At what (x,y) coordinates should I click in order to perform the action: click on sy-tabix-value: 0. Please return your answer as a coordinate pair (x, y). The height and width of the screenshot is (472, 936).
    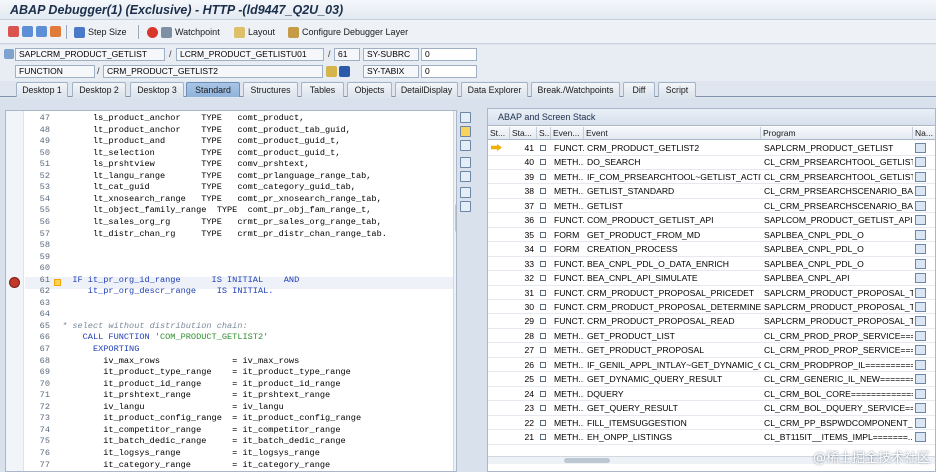
    Looking at the image, I should click on (449, 71).